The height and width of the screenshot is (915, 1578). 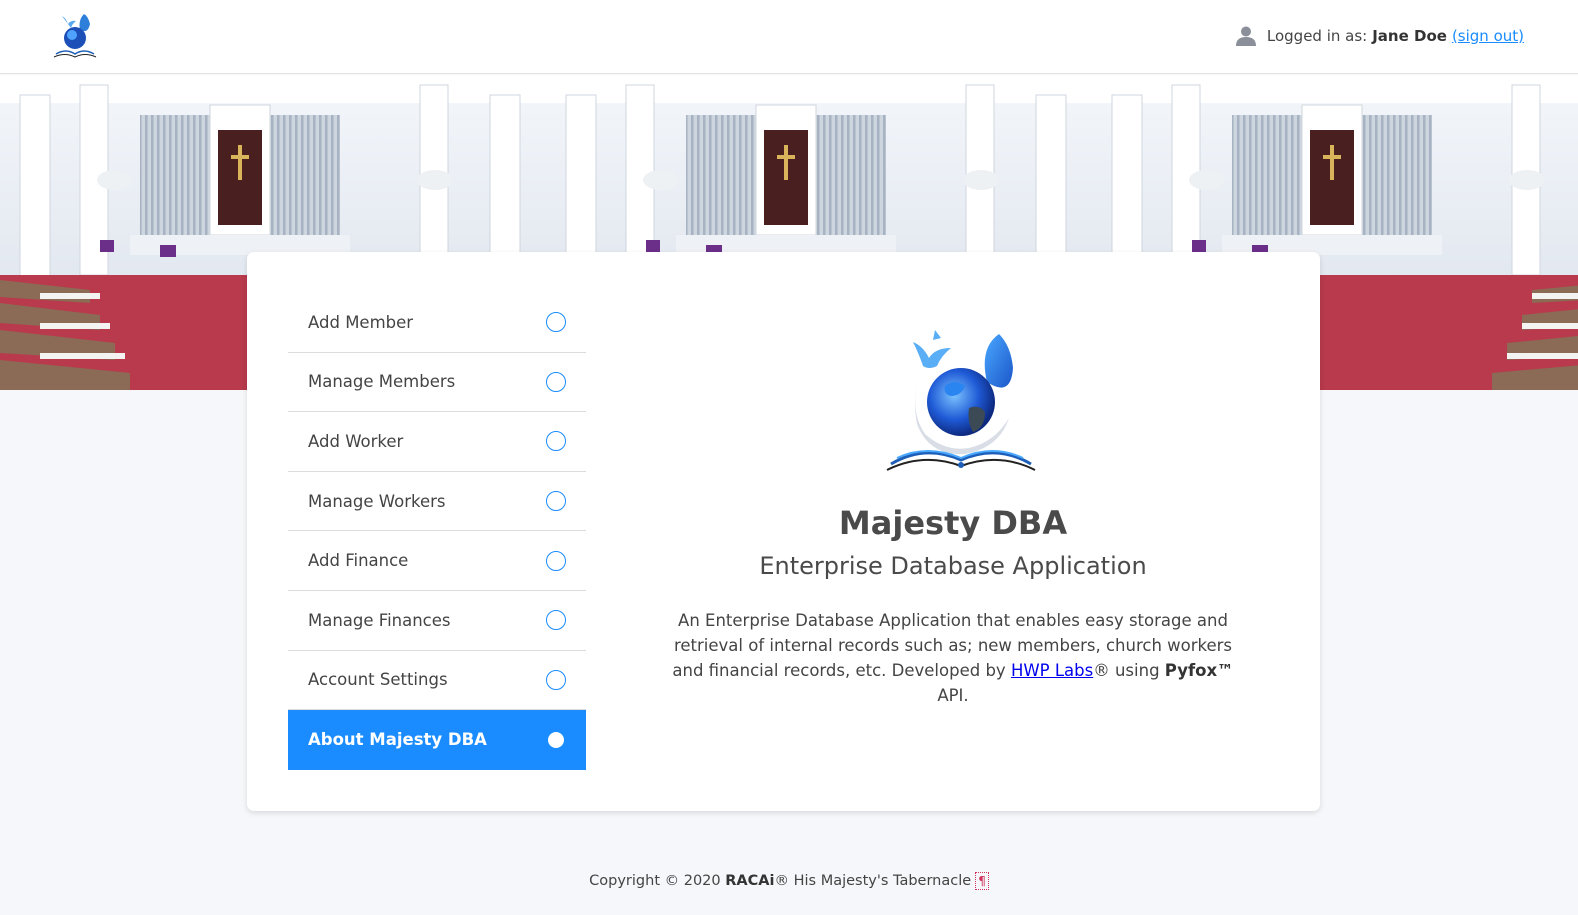 I want to click on menu-item-account-settings: Account Settings, so click(x=437, y=681).